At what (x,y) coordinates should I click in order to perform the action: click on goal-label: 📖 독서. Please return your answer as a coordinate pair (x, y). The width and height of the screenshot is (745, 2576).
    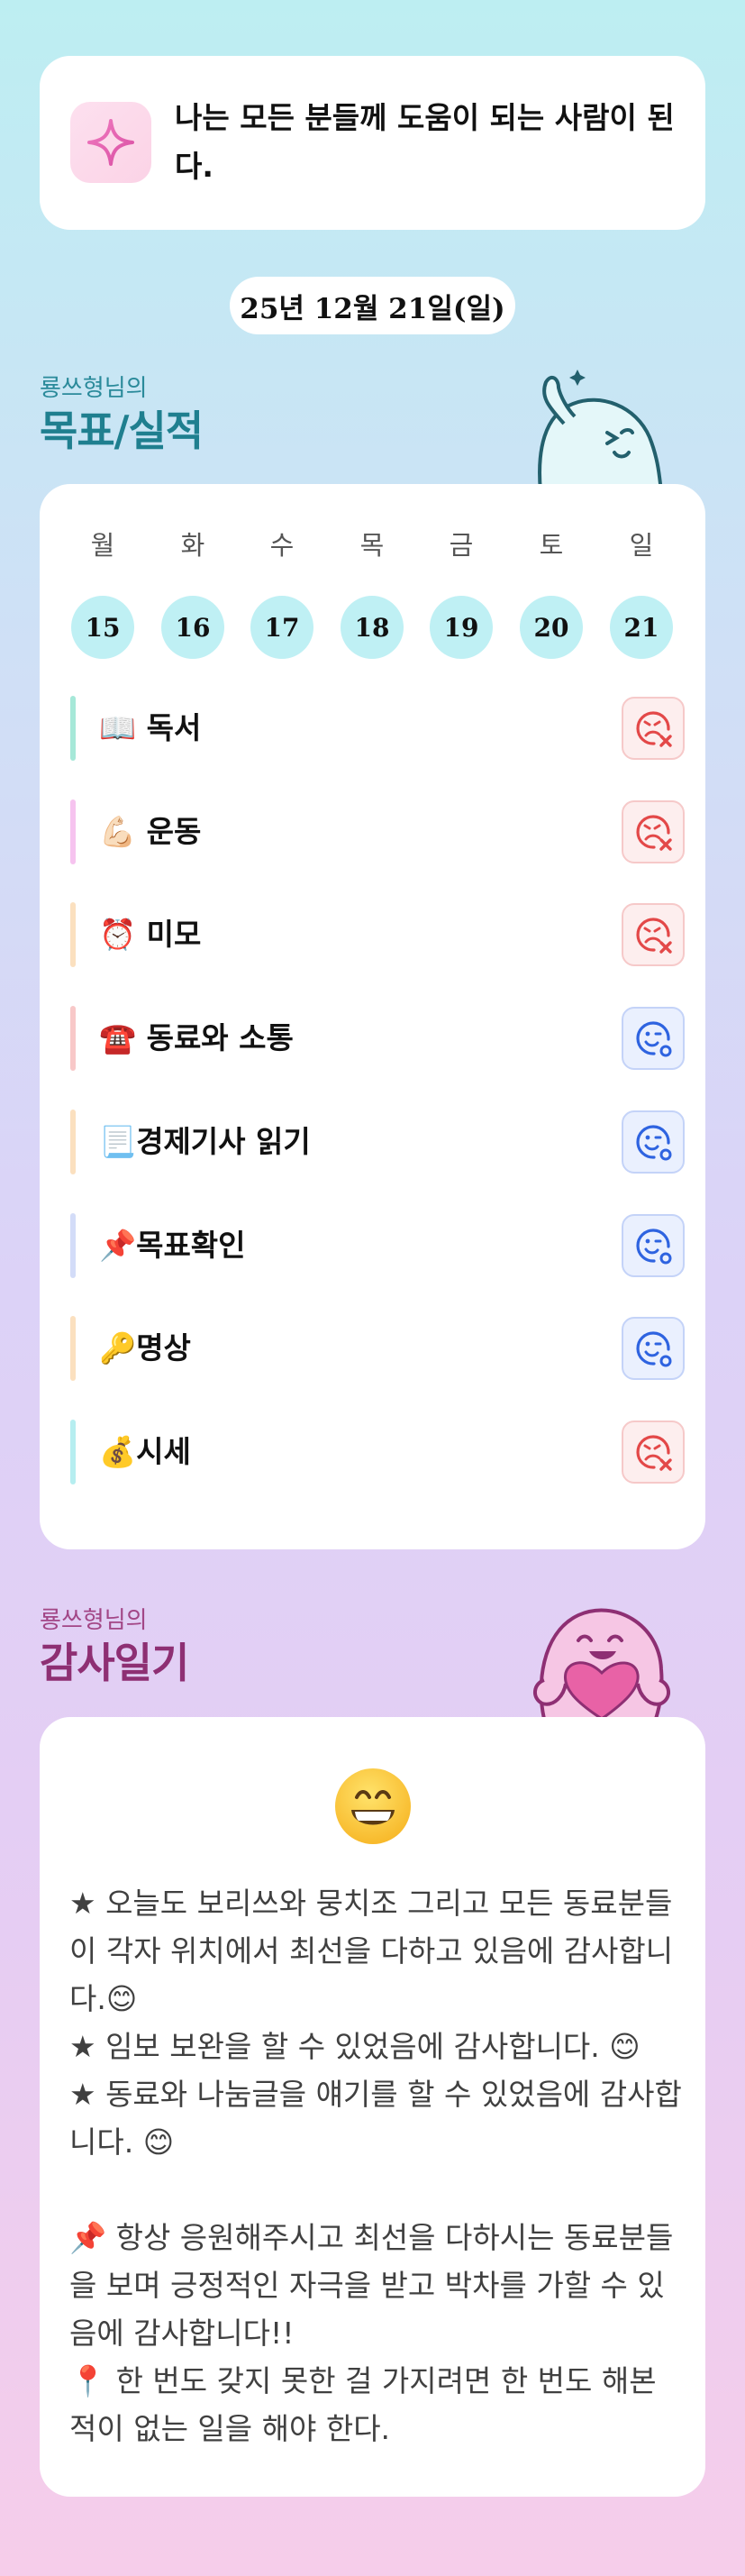
    Looking at the image, I should click on (150, 727).